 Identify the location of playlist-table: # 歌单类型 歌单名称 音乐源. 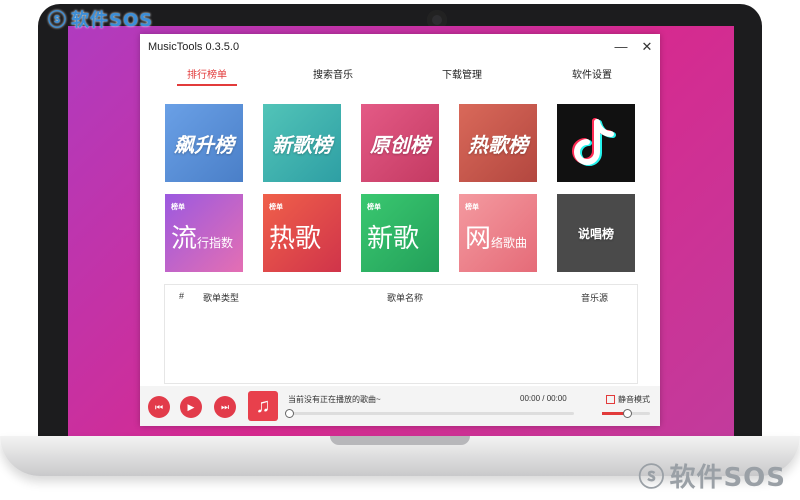
(401, 334).